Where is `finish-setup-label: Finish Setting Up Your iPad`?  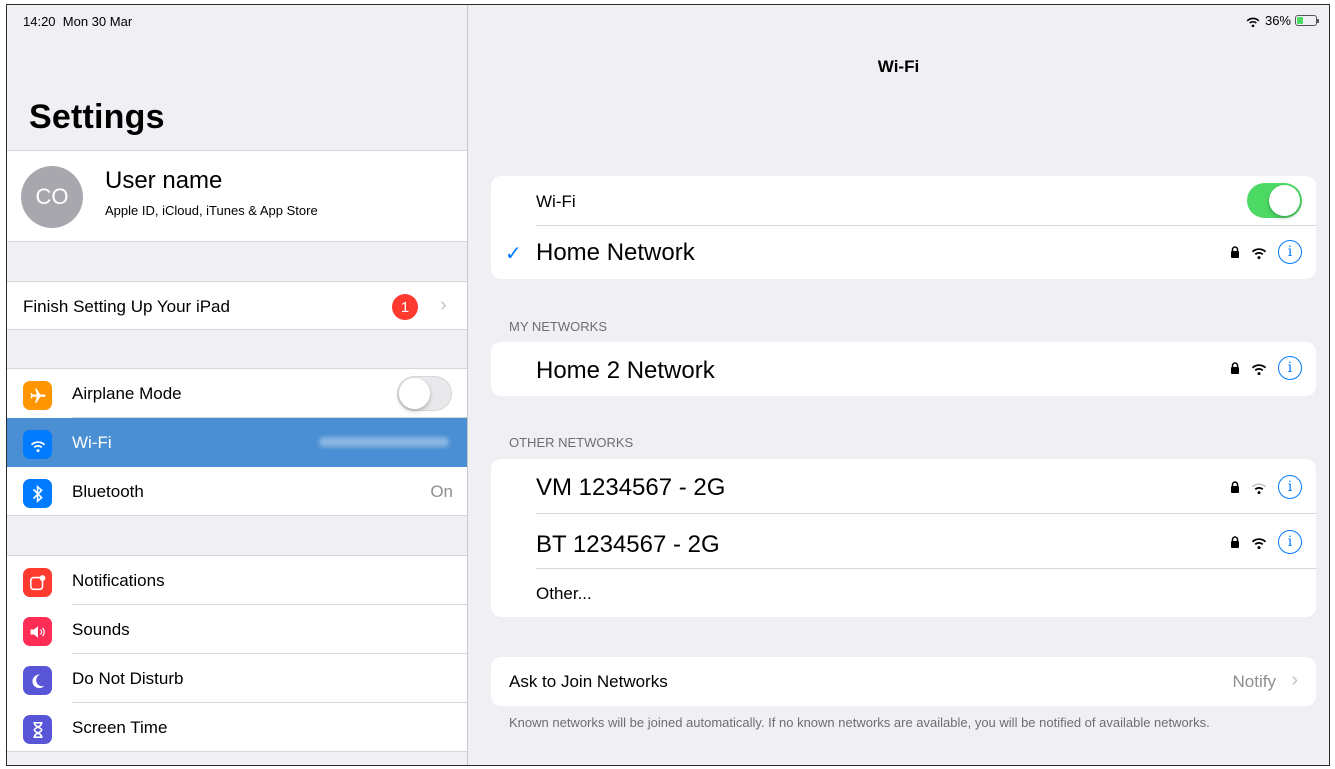 finish-setup-label: Finish Setting Up Your iPad is located at coordinates (126, 306).